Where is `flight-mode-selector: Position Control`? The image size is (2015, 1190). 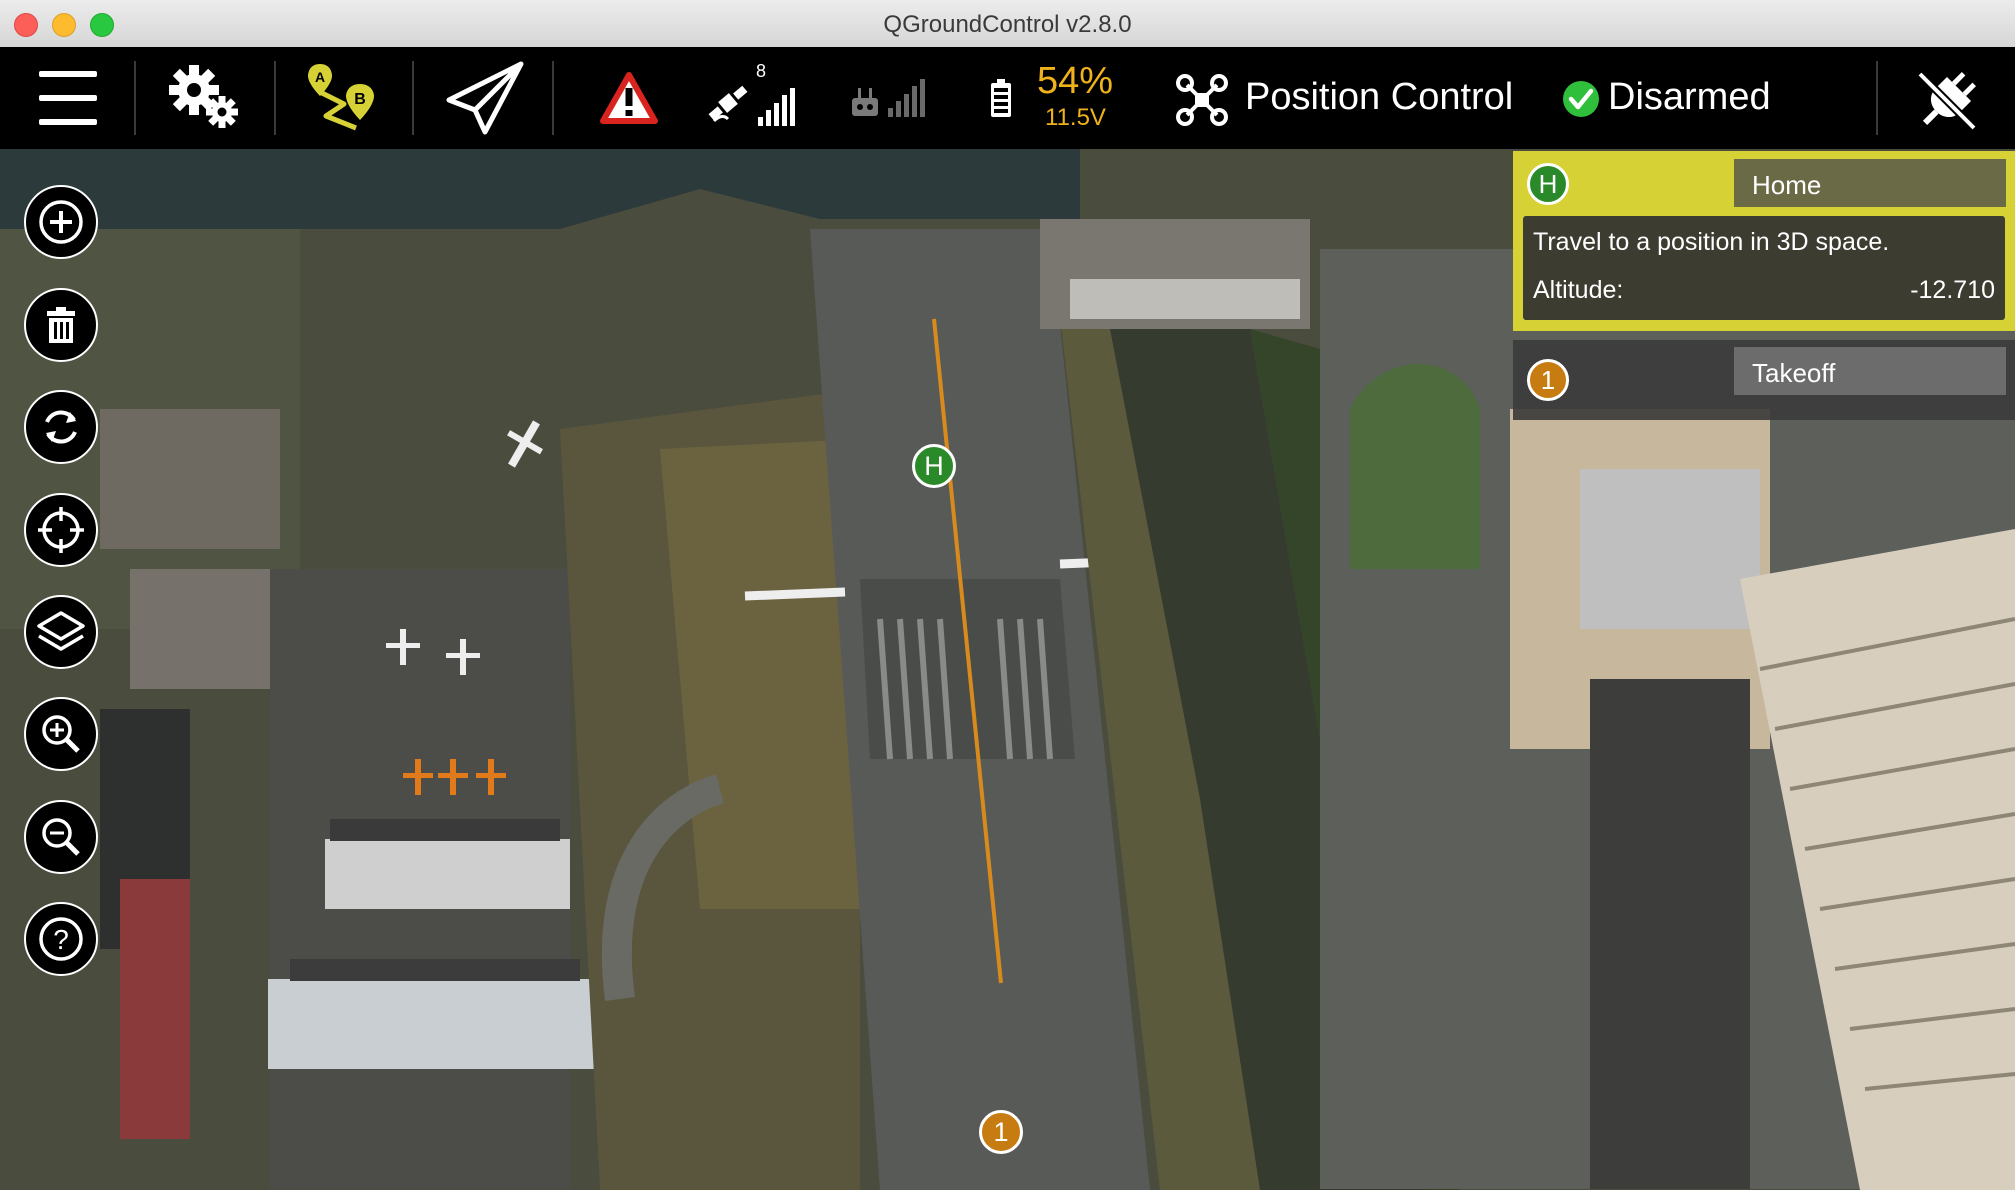
flight-mode-selector: Position Control is located at coordinates (1379, 97).